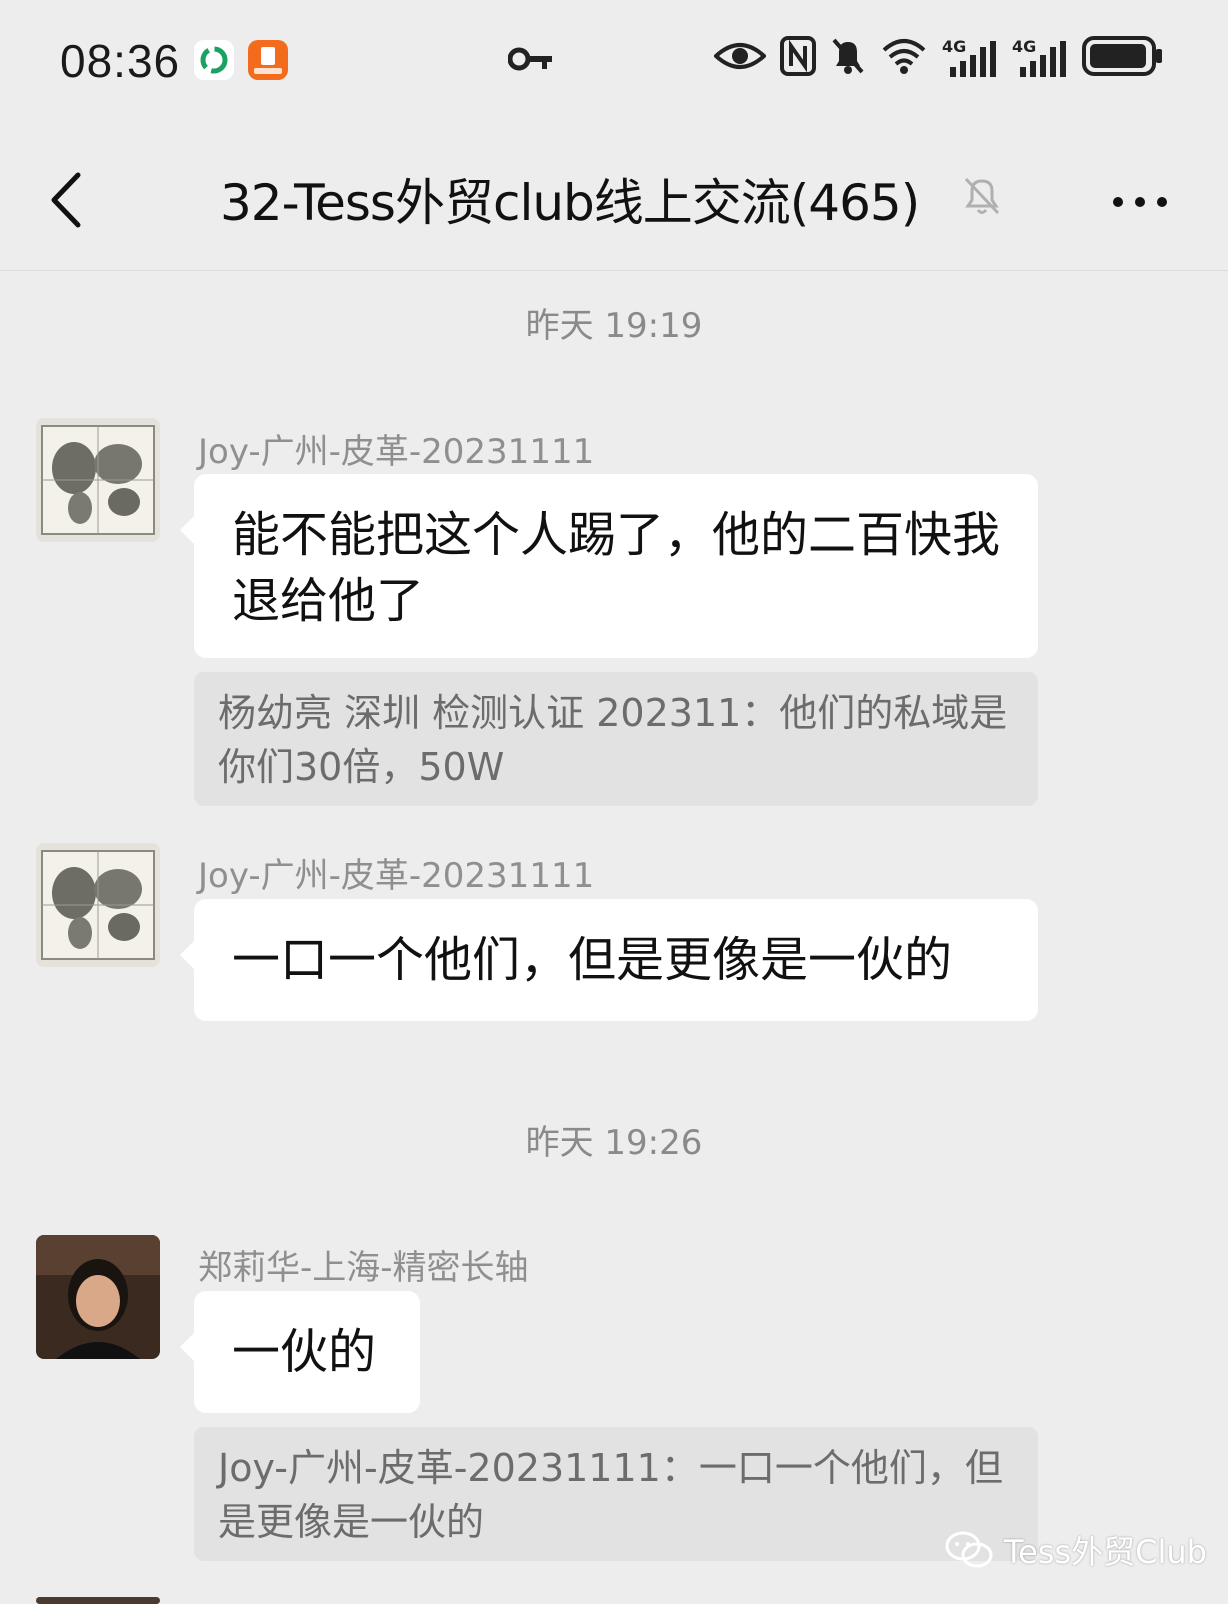  What do you see at coordinates (969, 1549) in the screenshot?
I see `wechat-icon` at bounding box center [969, 1549].